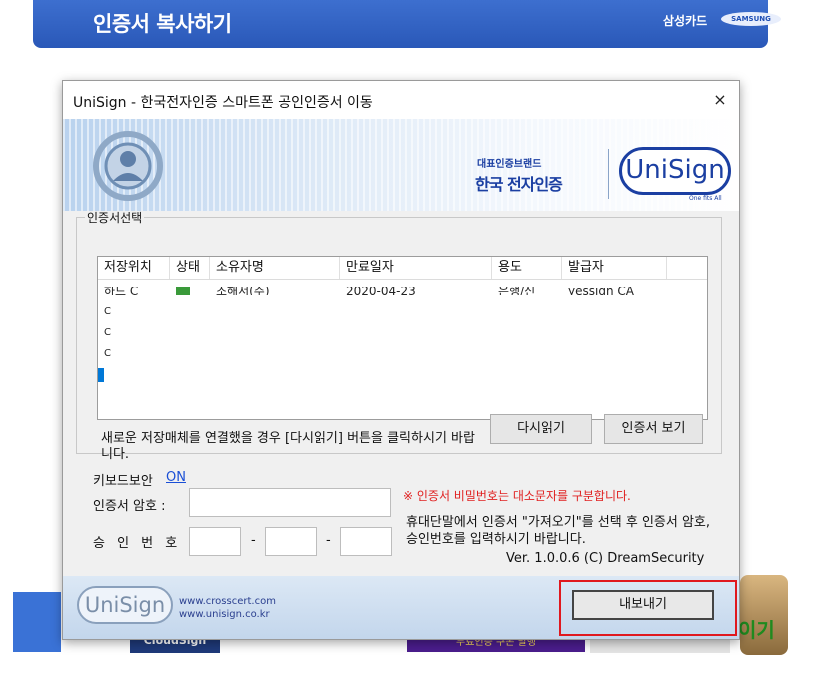 The width and height of the screenshot is (818, 678). What do you see at coordinates (290, 502) in the screenshot?
I see `password-input` at bounding box center [290, 502].